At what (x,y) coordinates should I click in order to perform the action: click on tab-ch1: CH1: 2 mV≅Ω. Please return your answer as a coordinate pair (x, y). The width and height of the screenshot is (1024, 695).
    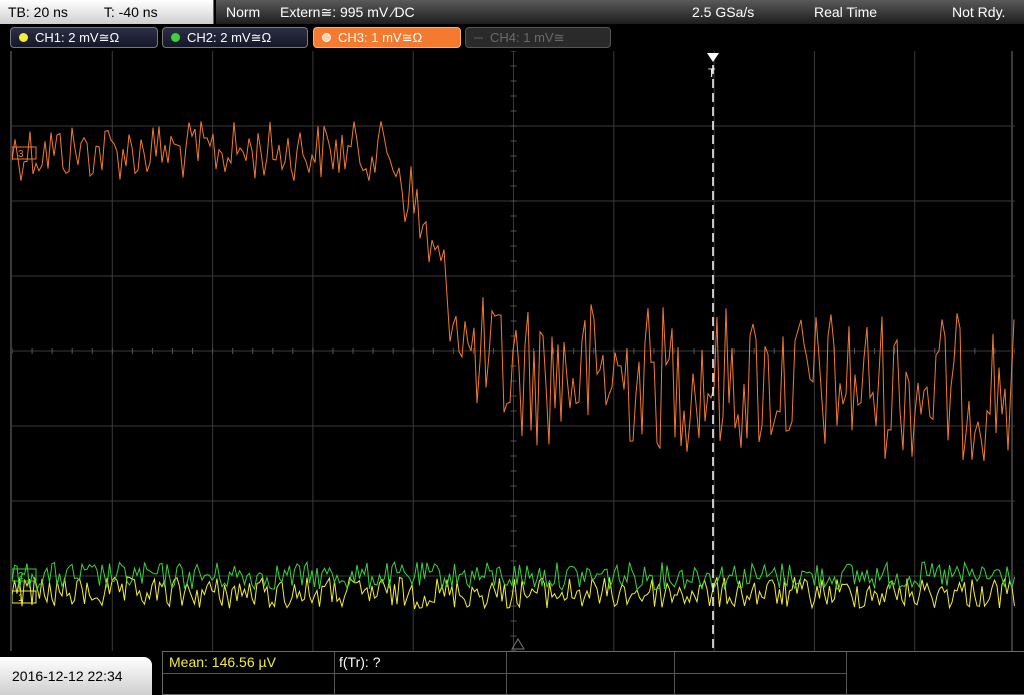
    Looking at the image, I should click on (84, 37).